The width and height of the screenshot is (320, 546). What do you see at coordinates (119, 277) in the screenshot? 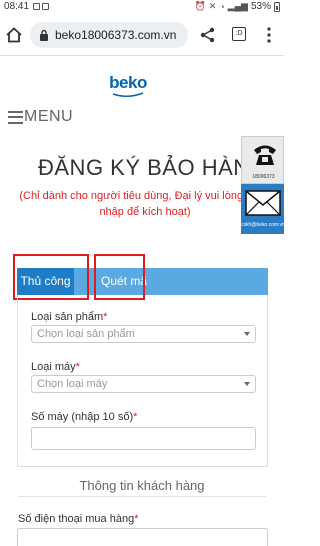
I see `highlight-box-scan` at bounding box center [119, 277].